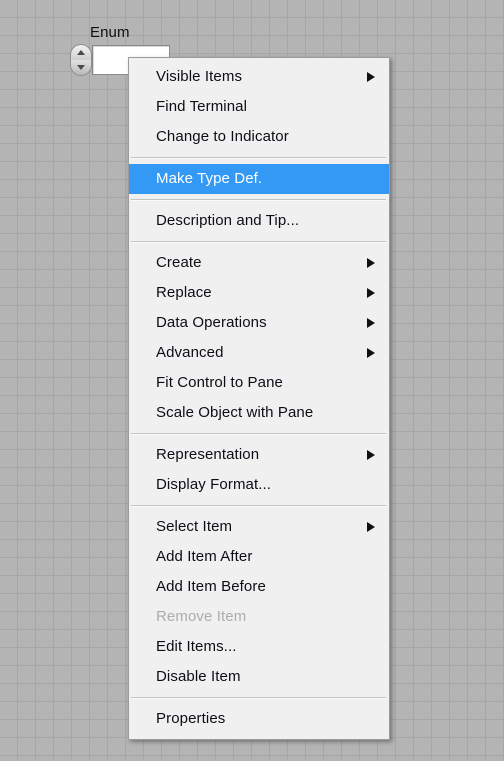 The width and height of the screenshot is (504, 761). I want to click on menu-item-label: Advanced, so click(190, 352).